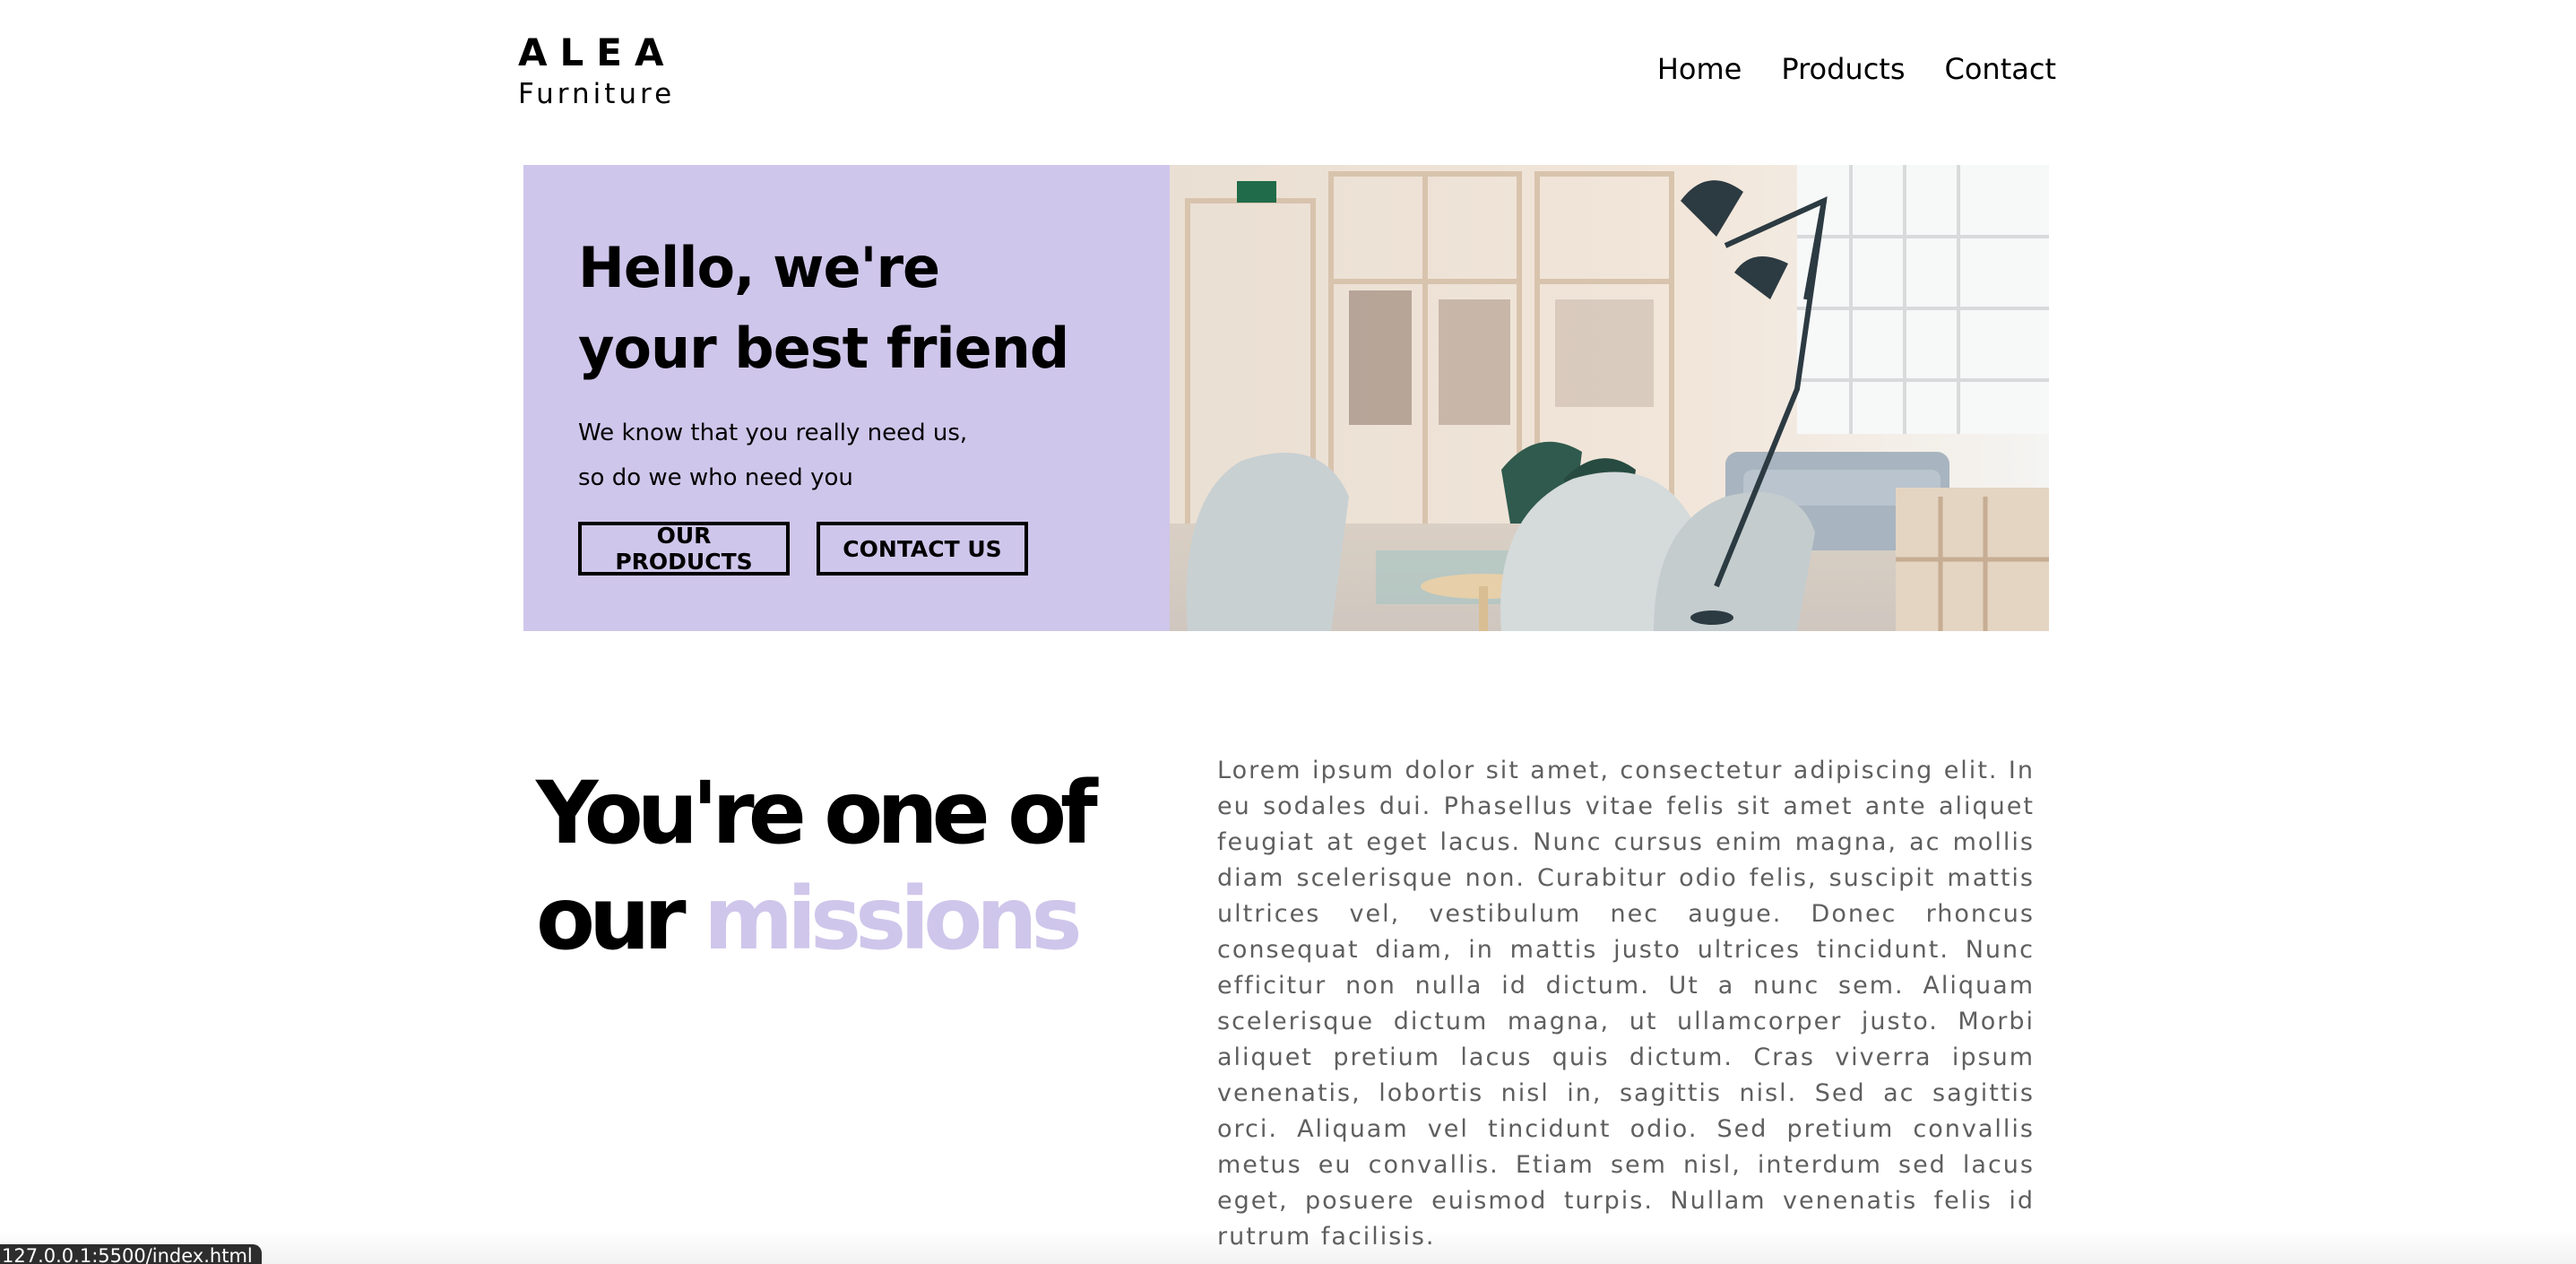  Describe the element at coordinates (1699, 69) in the screenshot. I see `nav-link-home: Home` at that location.